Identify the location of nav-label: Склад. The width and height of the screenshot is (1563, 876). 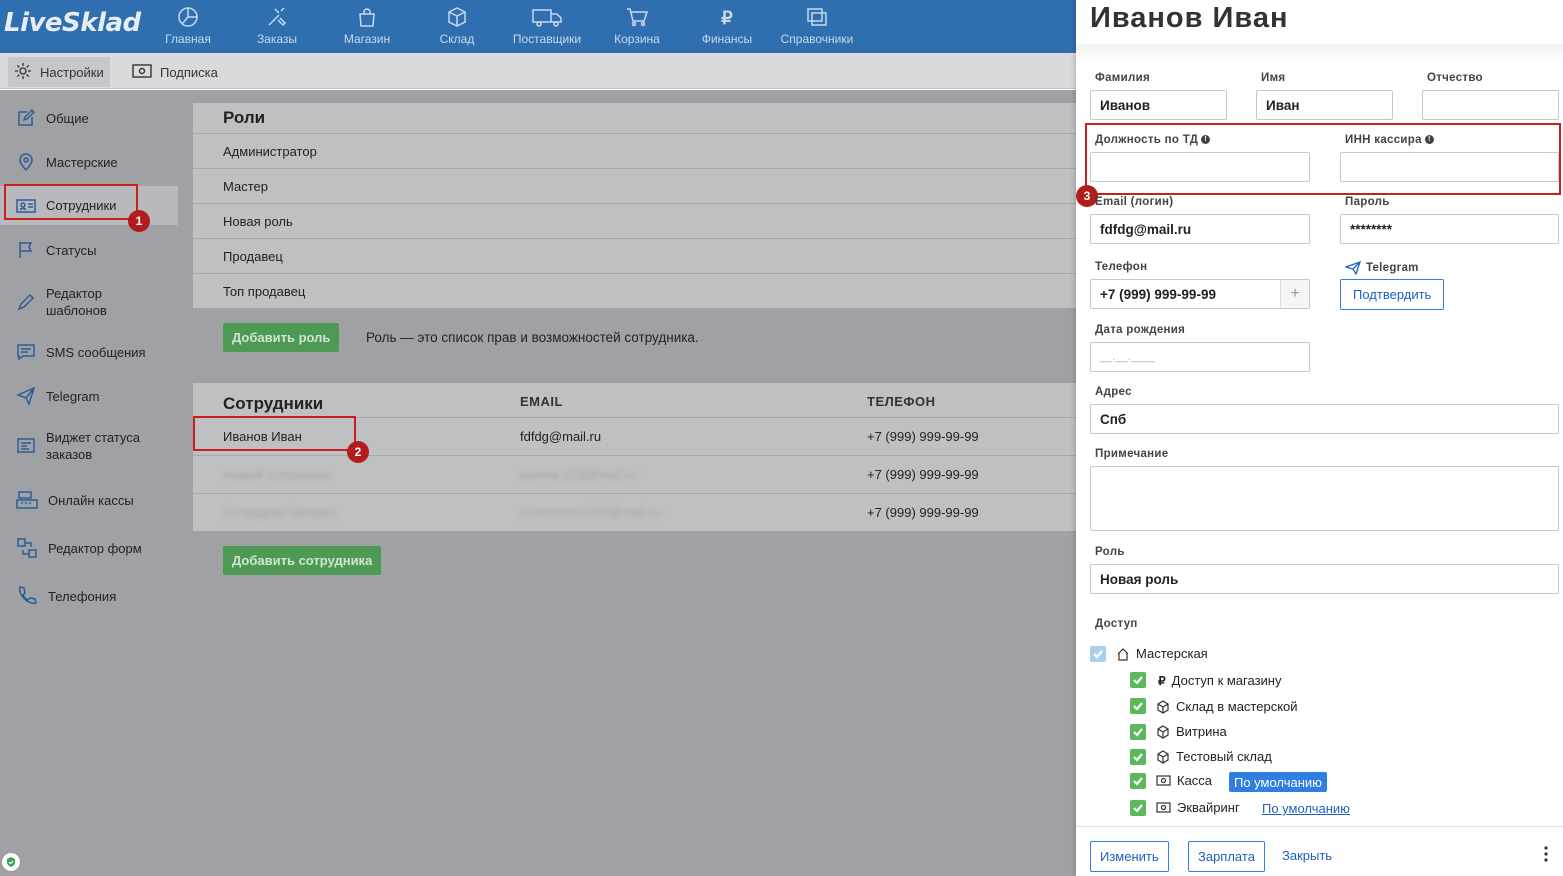
(457, 39).